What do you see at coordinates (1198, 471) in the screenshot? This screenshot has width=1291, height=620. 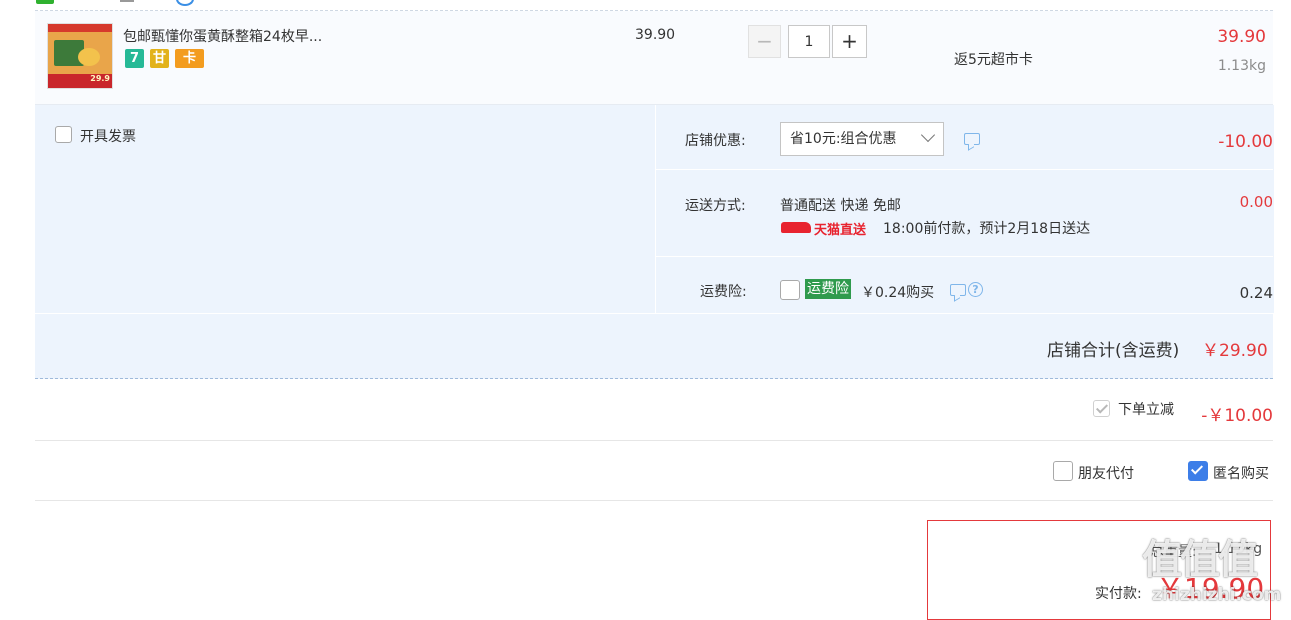 I see `anonymous-purchase-checkbox` at bounding box center [1198, 471].